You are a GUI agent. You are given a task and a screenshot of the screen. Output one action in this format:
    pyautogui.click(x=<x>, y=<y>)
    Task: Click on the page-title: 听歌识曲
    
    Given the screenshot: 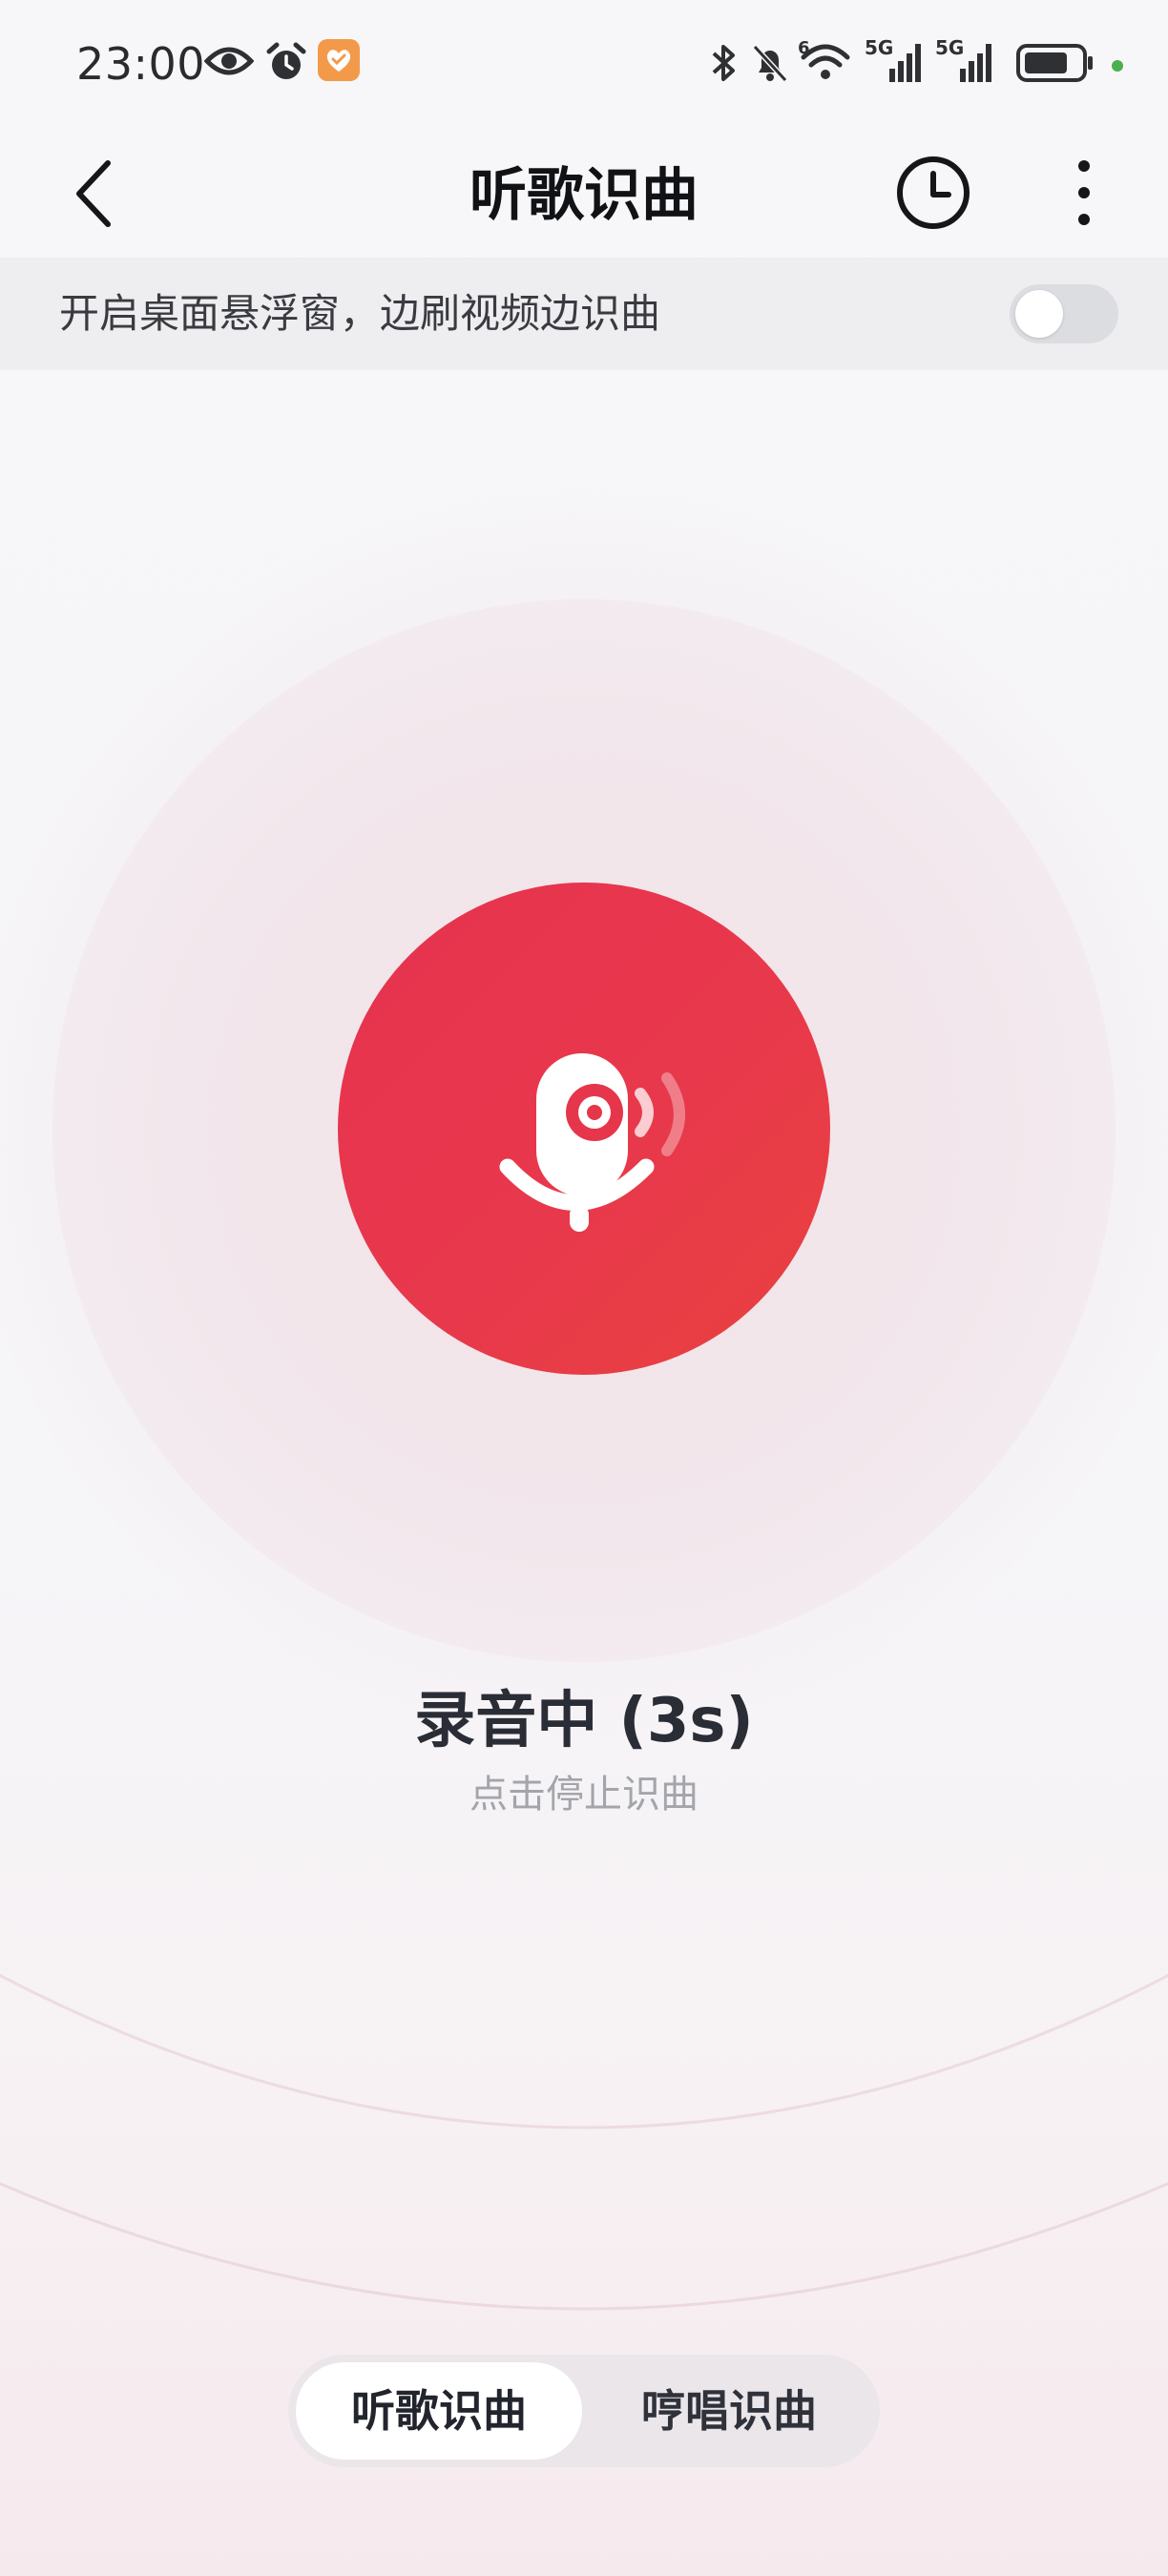 What is the action you would take?
    pyautogui.click(x=584, y=195)
    